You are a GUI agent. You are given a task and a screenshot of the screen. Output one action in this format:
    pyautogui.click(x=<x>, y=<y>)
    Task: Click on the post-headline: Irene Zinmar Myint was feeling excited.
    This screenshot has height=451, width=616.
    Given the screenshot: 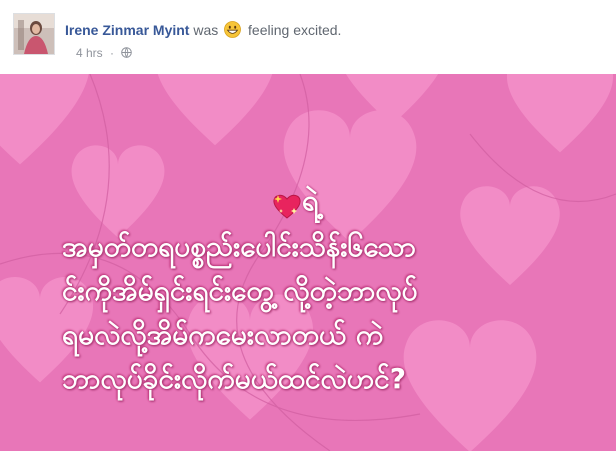 What is the action you would take?
    pyautogui.click(x=203, y=29)
    